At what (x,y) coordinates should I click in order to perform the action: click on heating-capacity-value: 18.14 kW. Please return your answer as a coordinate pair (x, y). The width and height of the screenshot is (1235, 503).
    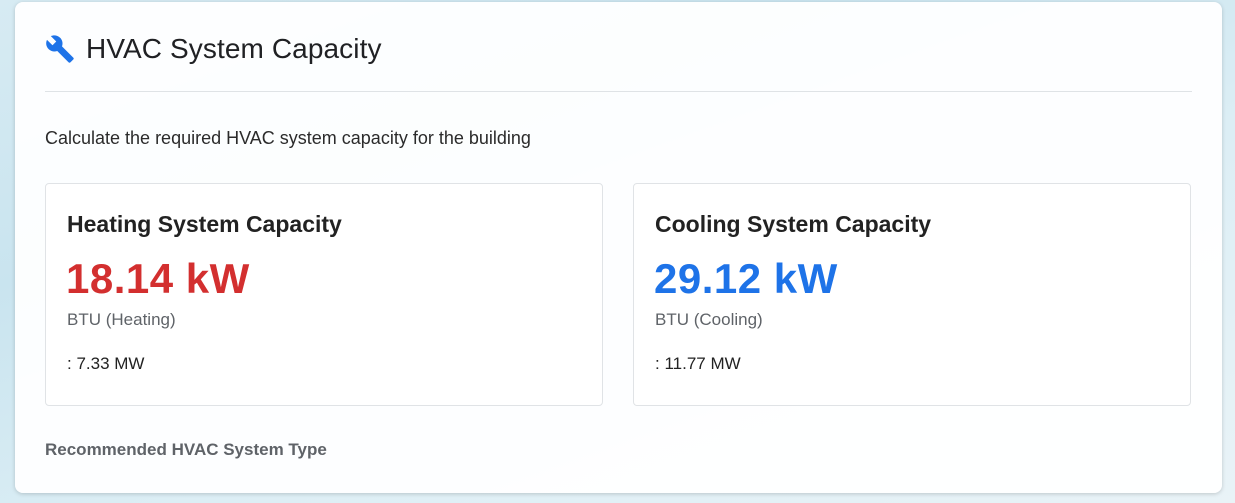
    Looking at the image, I should click on (158, 278).